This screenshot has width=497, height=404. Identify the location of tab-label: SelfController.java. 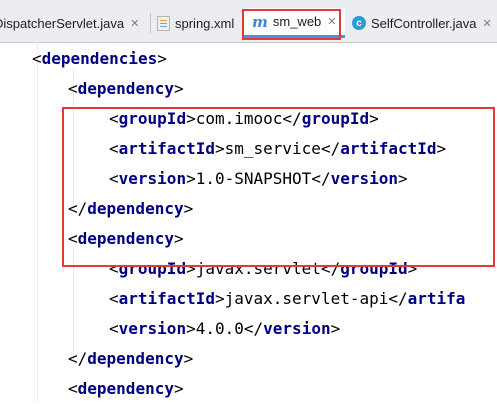
(424, 23).